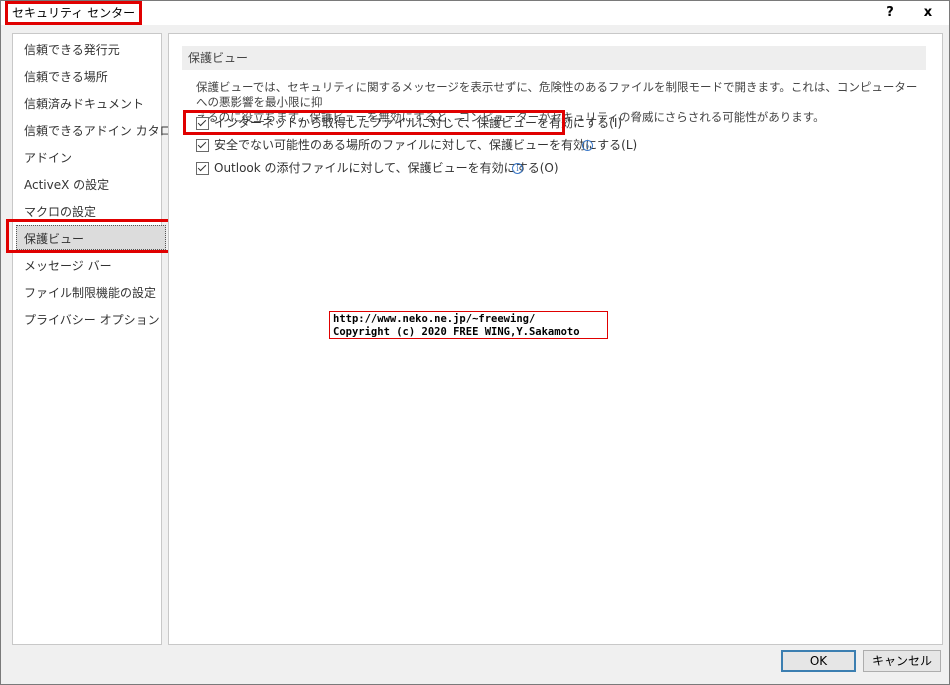 Image resolution: width=950 pixels, height=685 pixels. I want to click on ok-button: OK, so click(818, 661).